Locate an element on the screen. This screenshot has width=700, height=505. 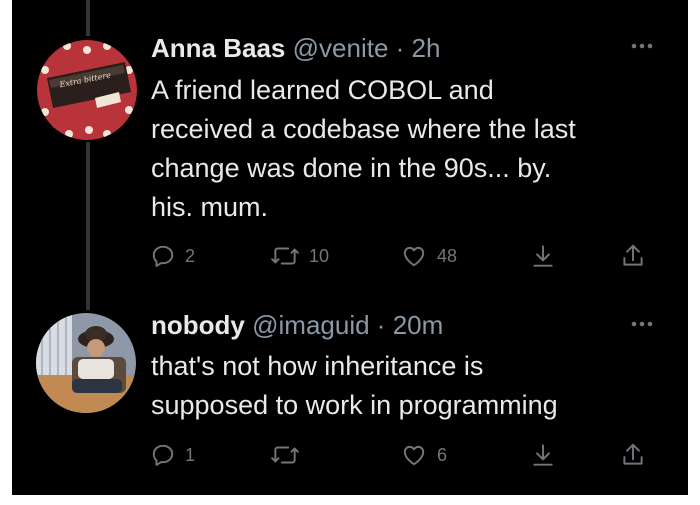
tweet-actions: 1 6 is located at coordinates (402, 455).